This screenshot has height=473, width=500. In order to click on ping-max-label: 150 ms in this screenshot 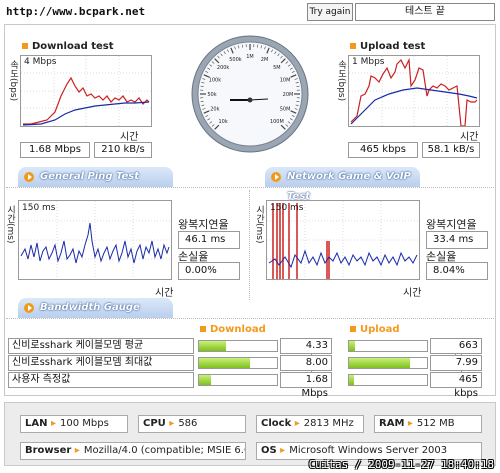, I will do `click(39, 208)`.